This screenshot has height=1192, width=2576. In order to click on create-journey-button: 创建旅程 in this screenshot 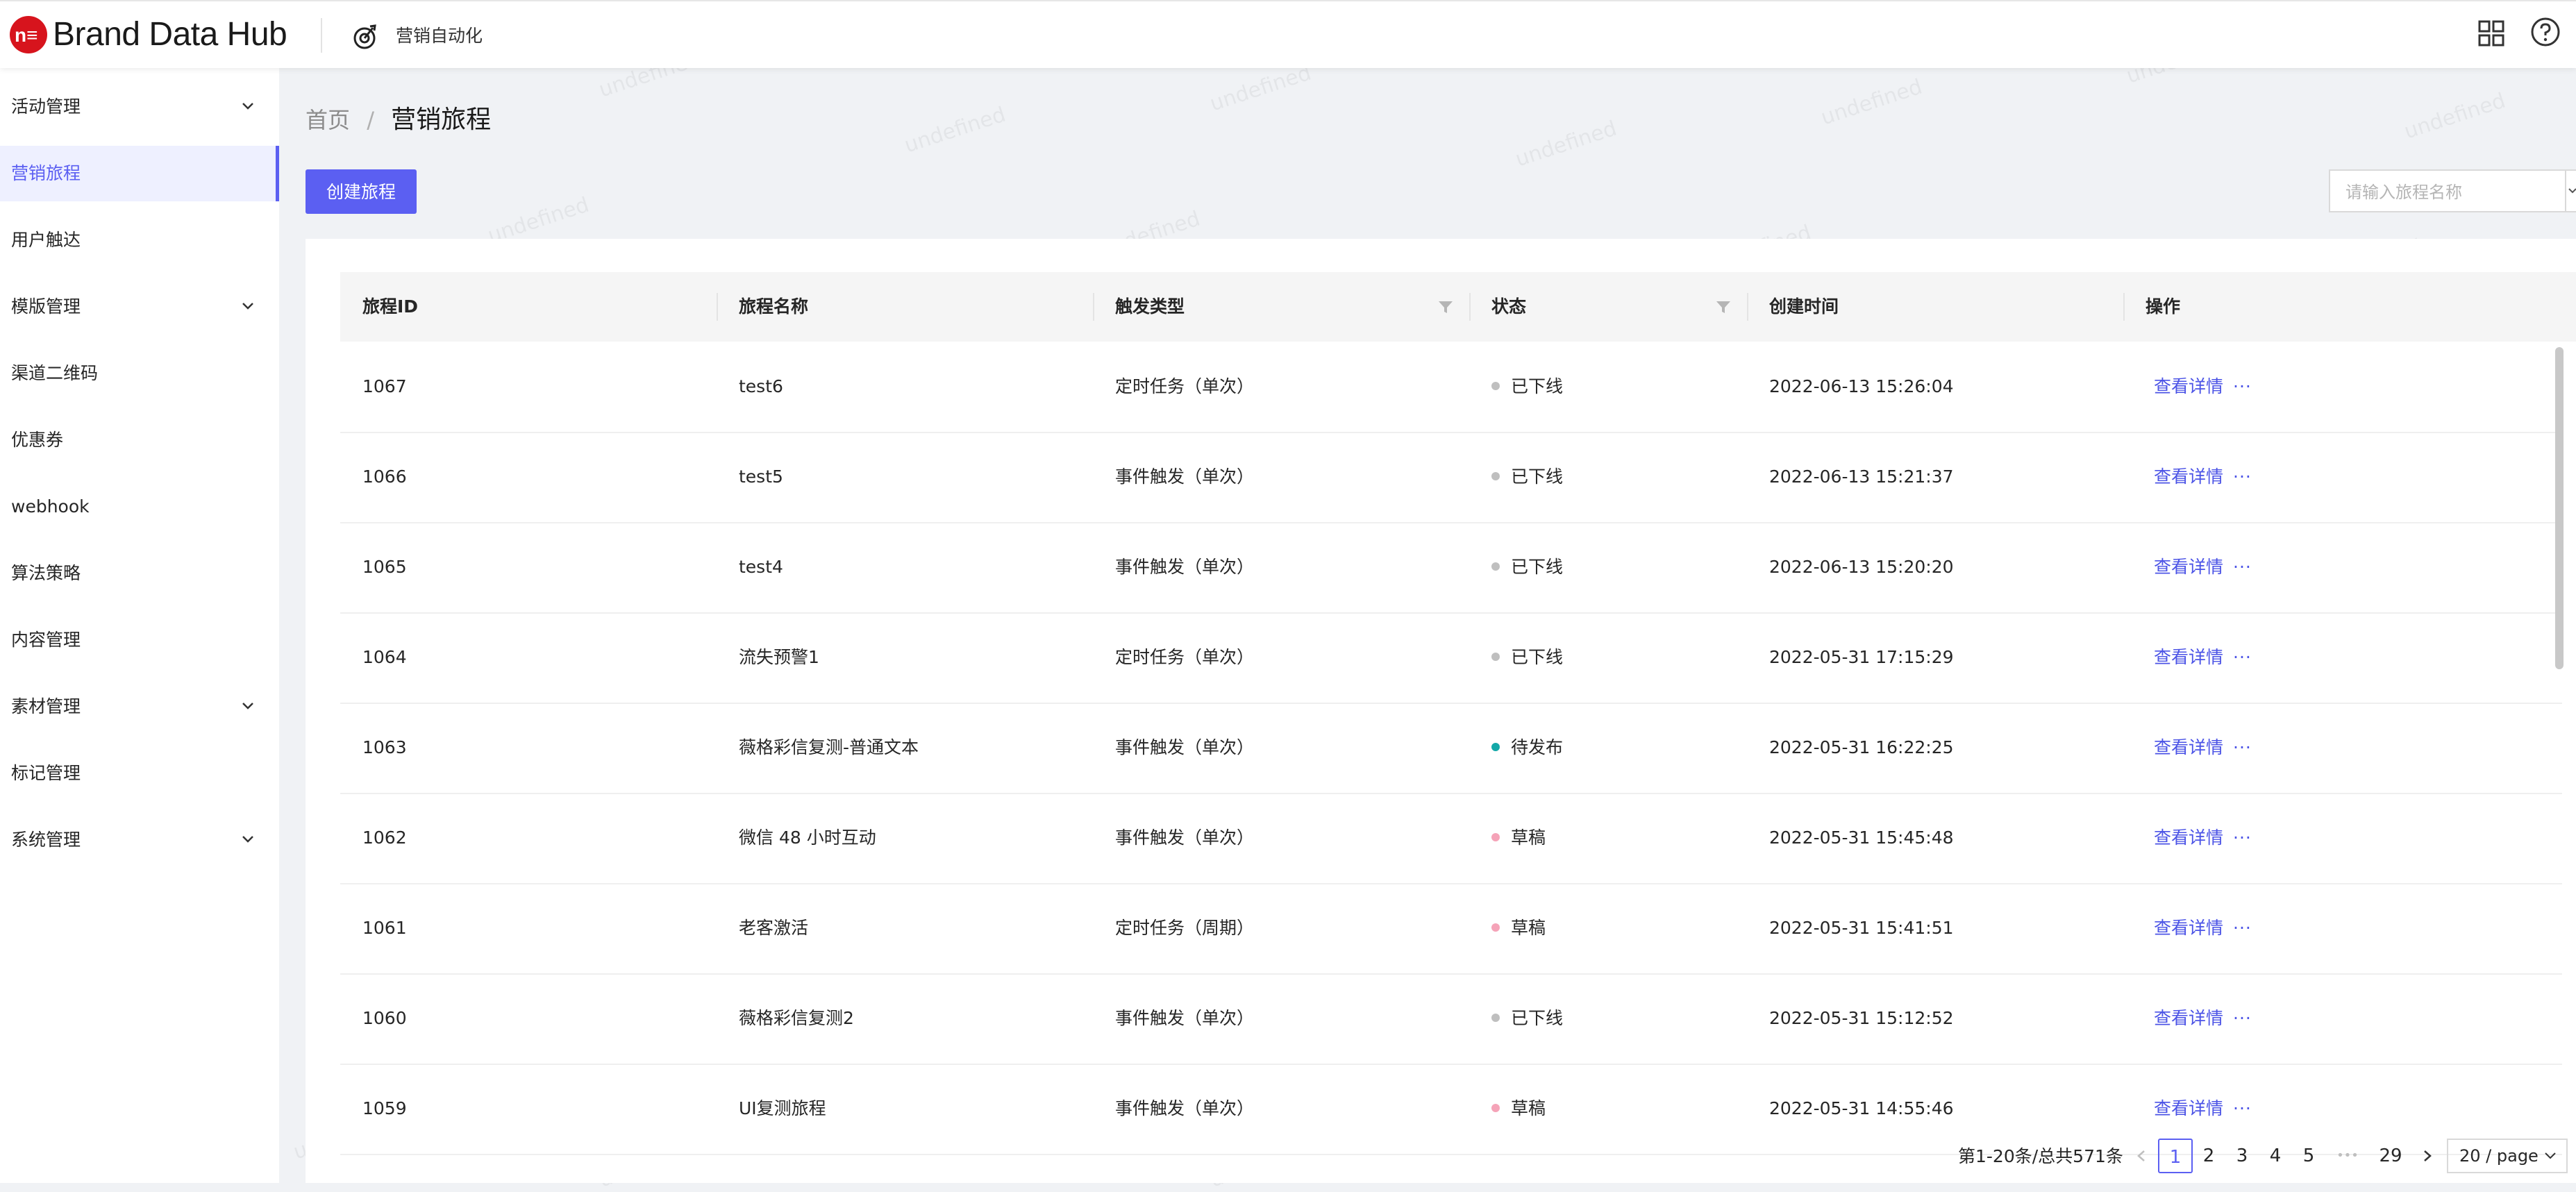, I will do `click(361, 192)`.